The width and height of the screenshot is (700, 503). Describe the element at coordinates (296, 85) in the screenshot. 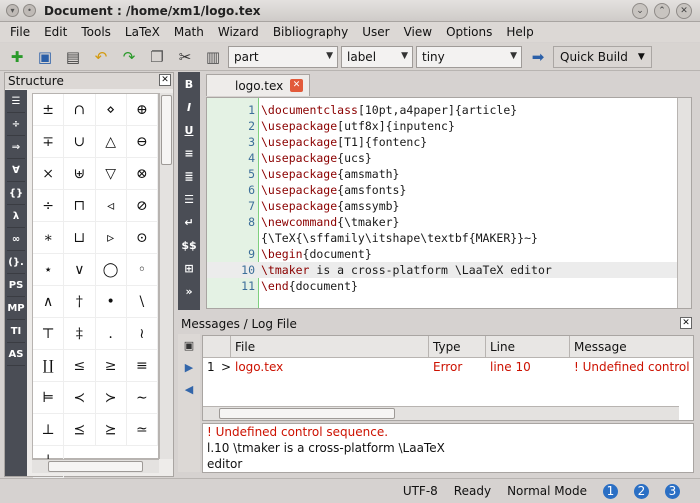

I see `close-tab-icon: ✕` at that location.